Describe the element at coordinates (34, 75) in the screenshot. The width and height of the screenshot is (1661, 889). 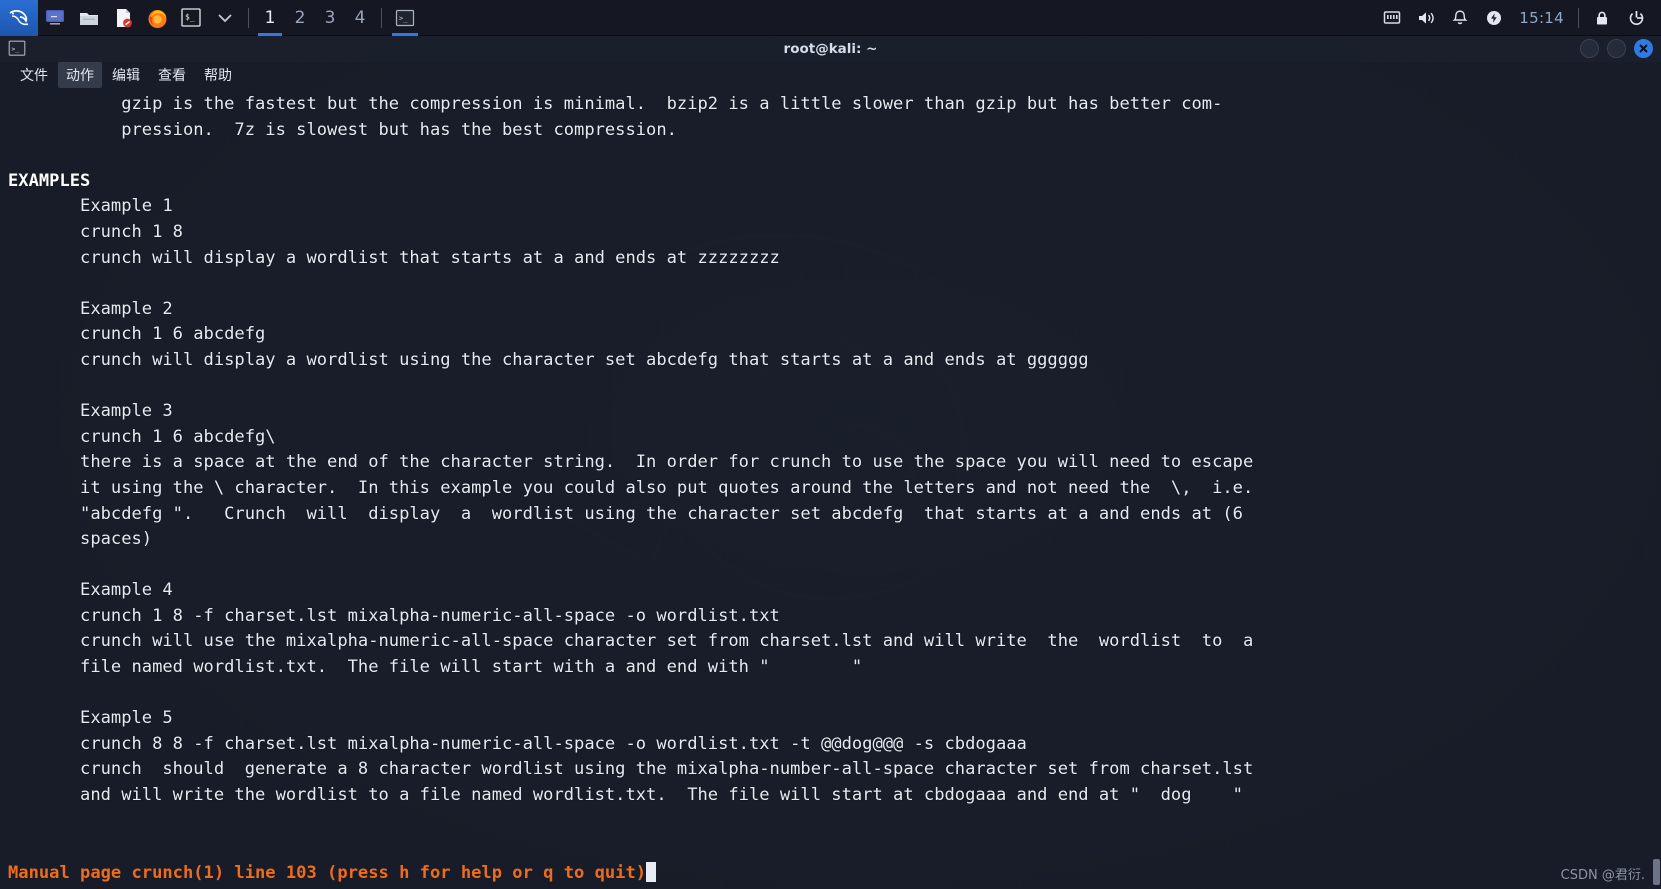
I see `menu-file: 文件` at that location.